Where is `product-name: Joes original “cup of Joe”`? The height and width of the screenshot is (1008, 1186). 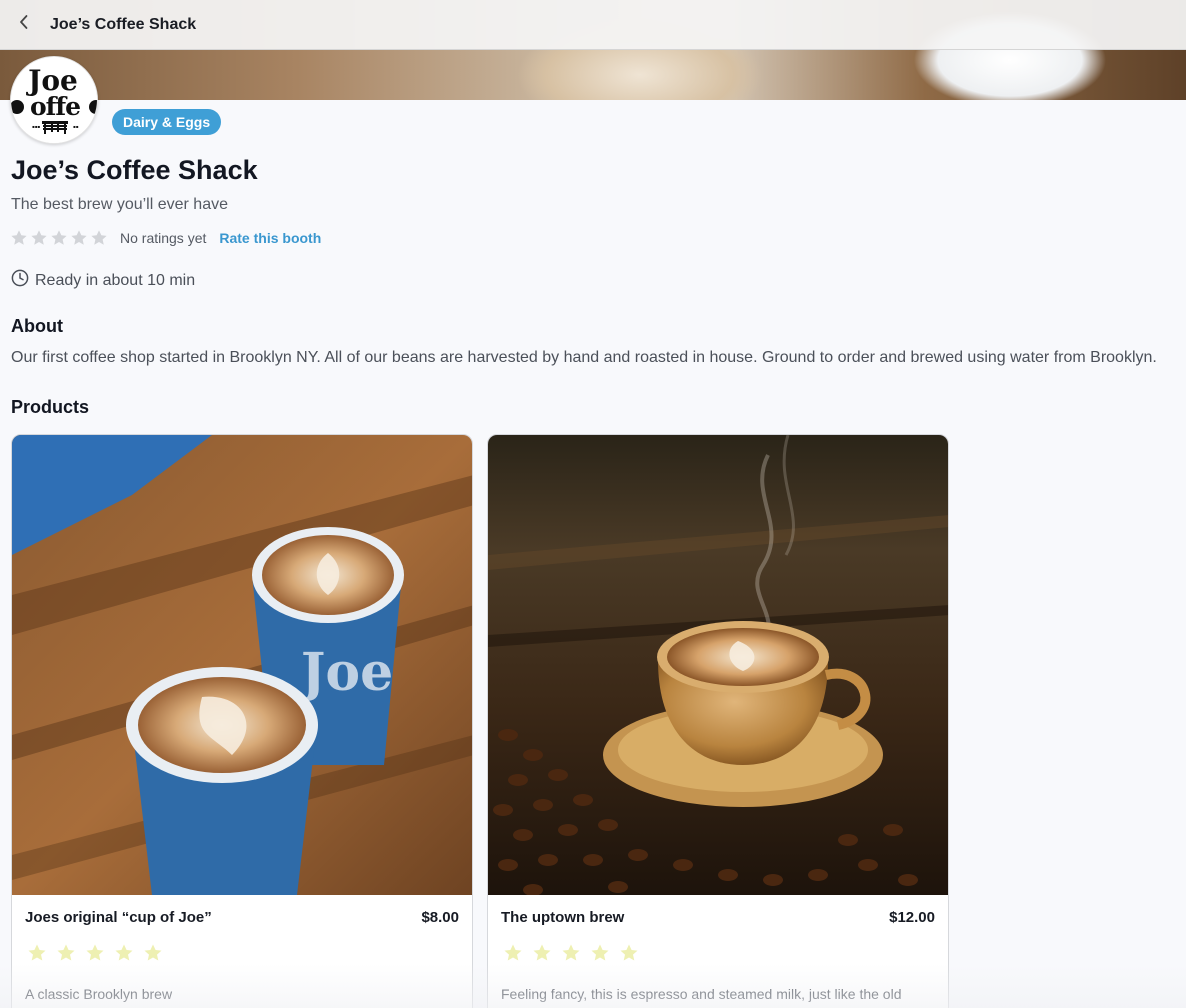
product-name: Joes original “cup of Joe” is located at coordinates (118, 917).